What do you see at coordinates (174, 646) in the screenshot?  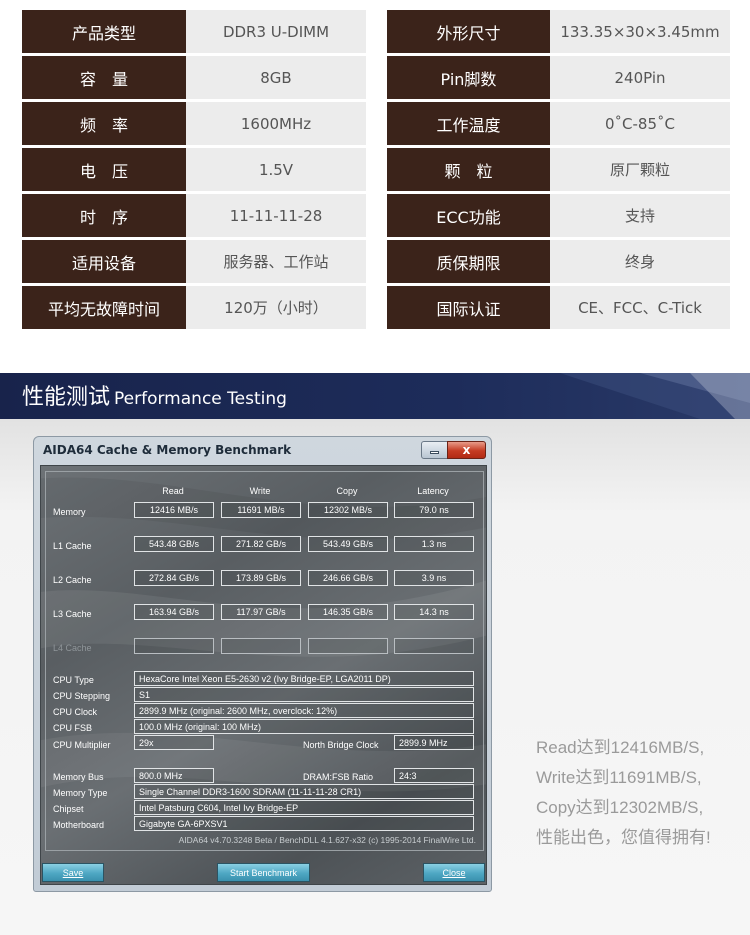 I see `l4-read-value` at bounding box center [174, 646].